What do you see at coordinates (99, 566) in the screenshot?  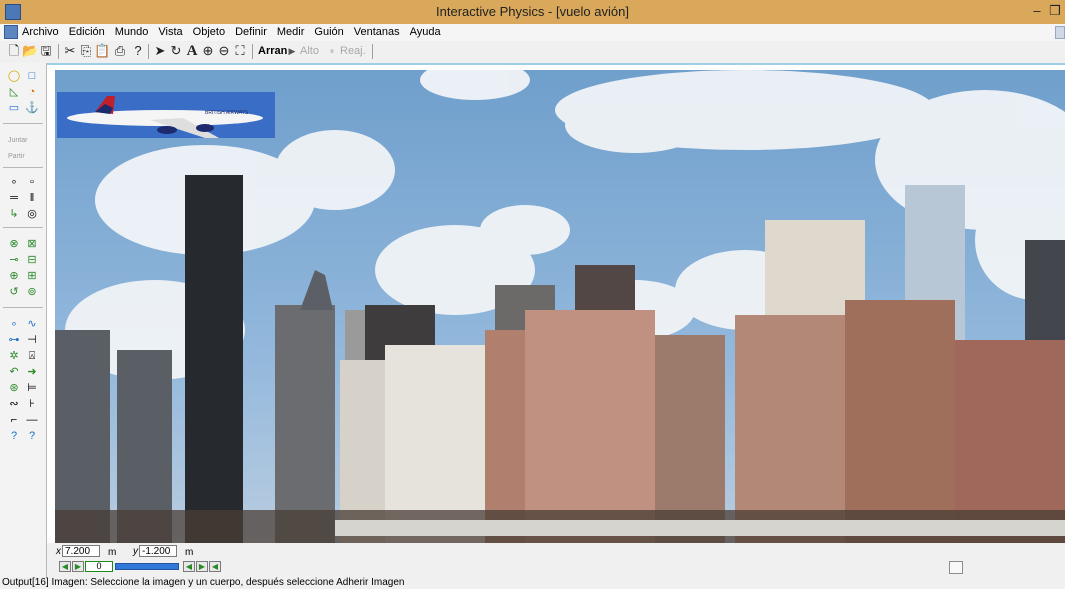 I see `frame-counter: 0` at bounding box center [99, 566].